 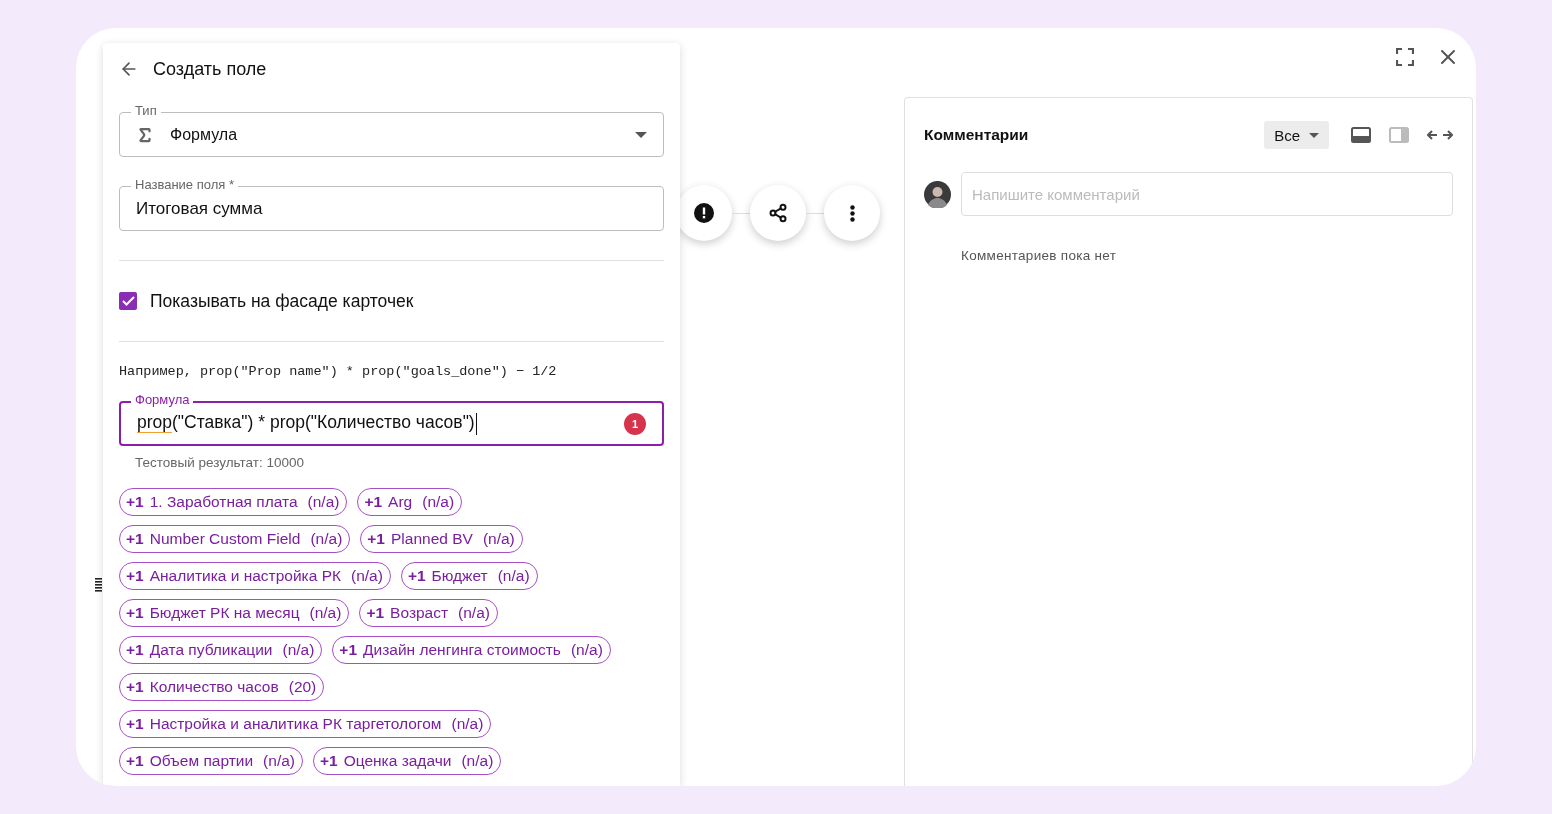 I want to click on field-label: Формула, so click(x=162, y=400).